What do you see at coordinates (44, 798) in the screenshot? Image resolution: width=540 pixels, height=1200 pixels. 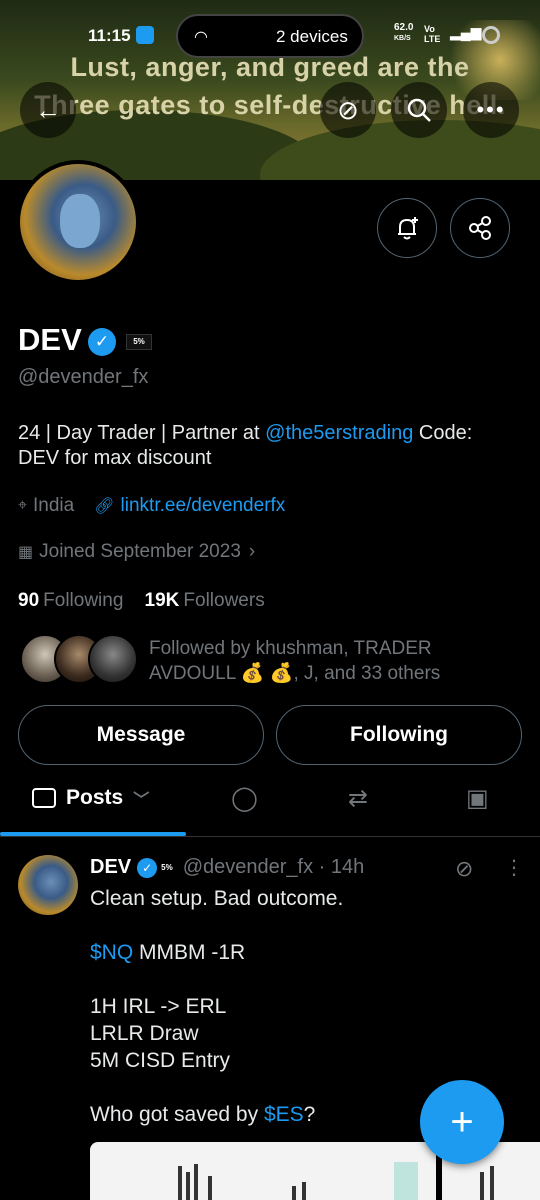 I see `posts-icon` at bounding box center [44, 798].